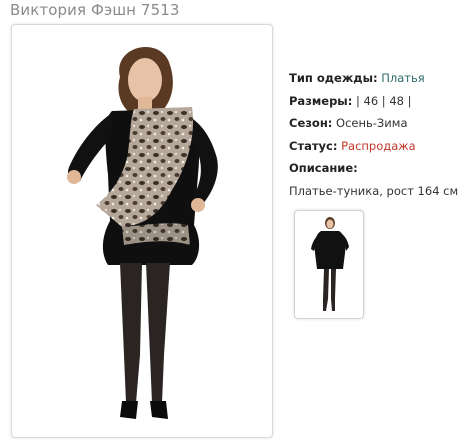  I want to click on detail-row-type: Тип одежды: Платья, so click(375, 78).